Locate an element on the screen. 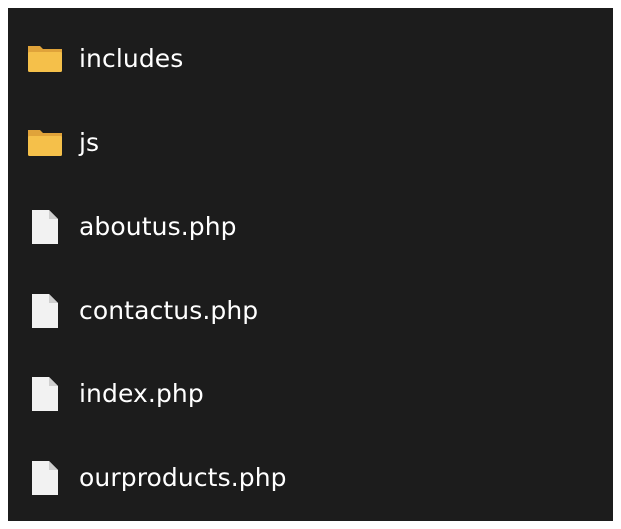 This screenshot has width=621, height=529. list-item-label: contactus.php is located at coordinates (169, 310).